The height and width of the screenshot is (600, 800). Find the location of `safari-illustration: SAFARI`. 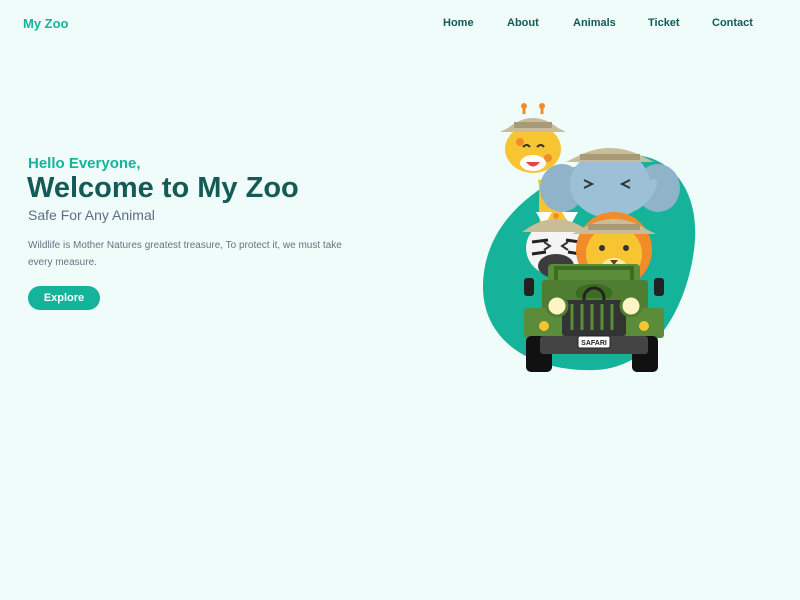

safari-illustration: SAFARI is located at coordinates (590, 240).